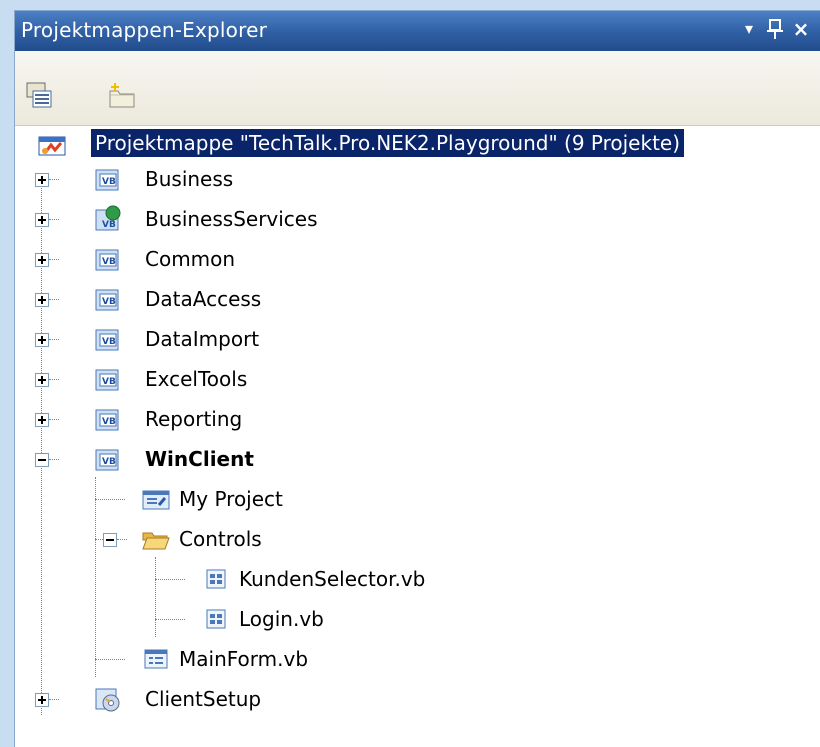 The height and width of the screenshot is (747, 820). I want to click on tree-row-project: VB ExcelTools, so click(417, 379).